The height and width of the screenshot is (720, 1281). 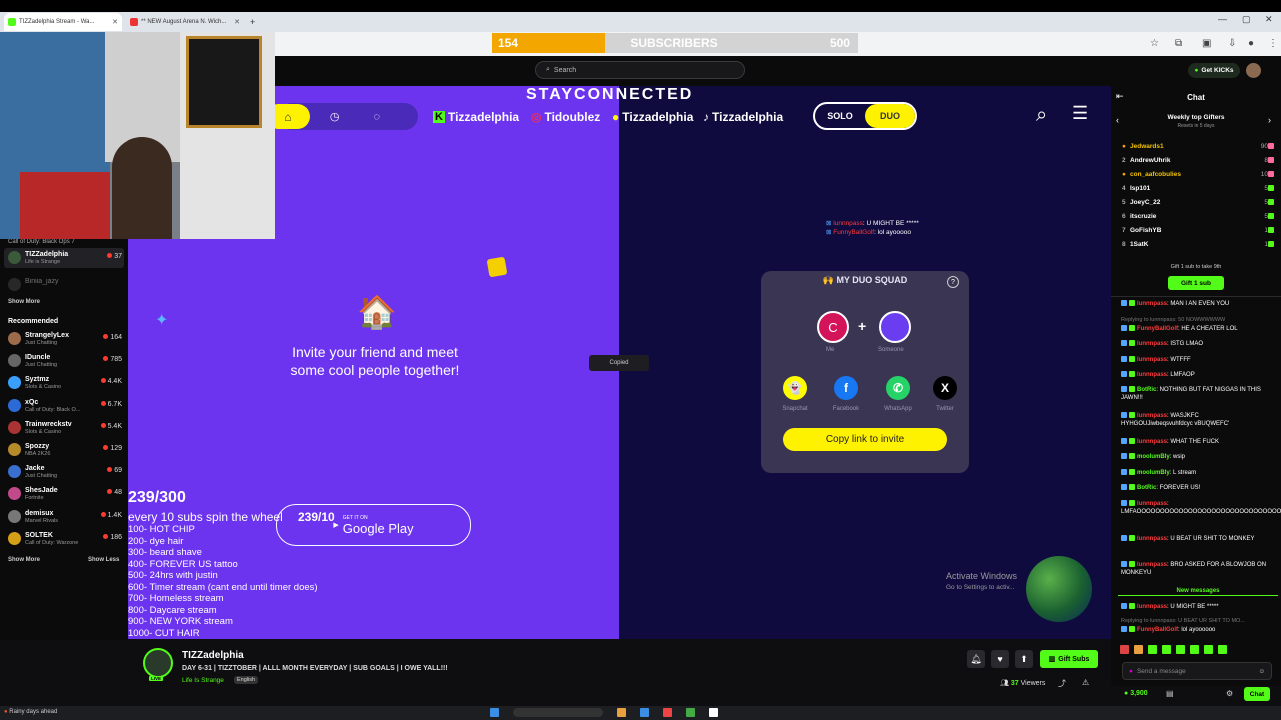 What do you see at coordinates (1257, 694) in the screenshot?
I see `chat-send-button: Chat` at bounding box center [1257, 694].